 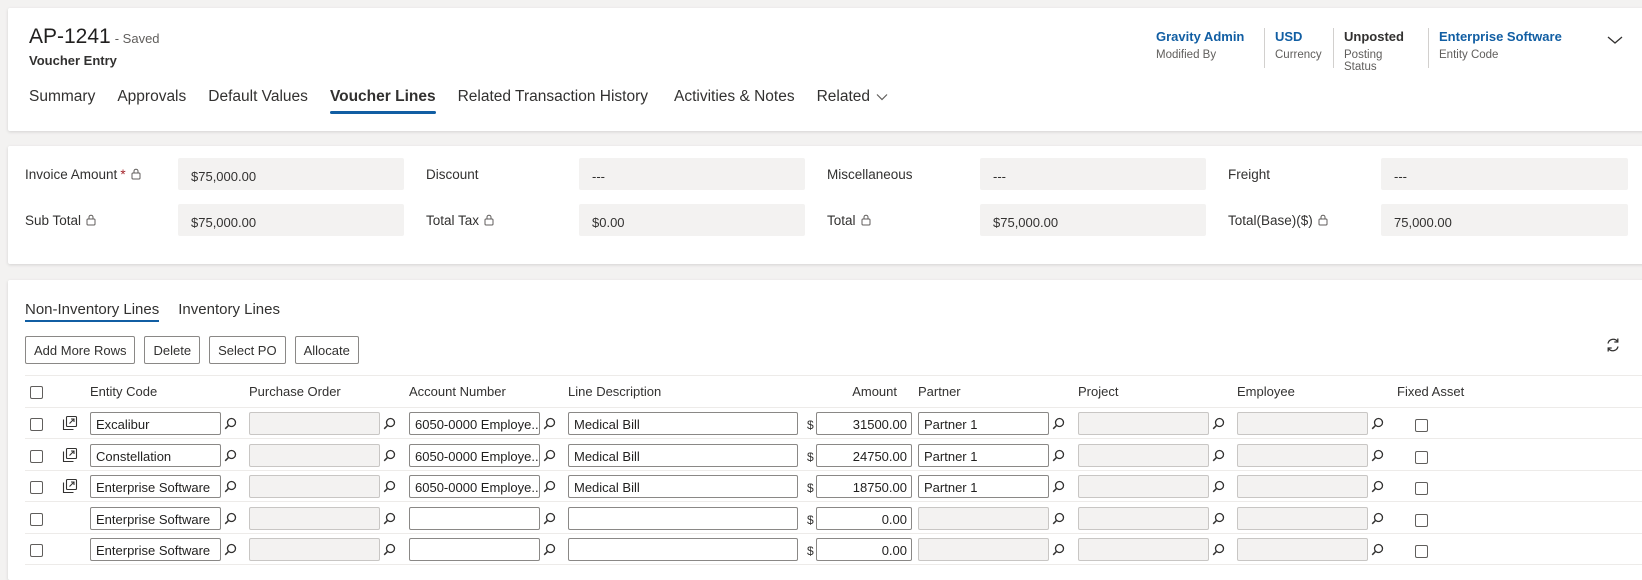 What do you see at coordinates (1430, 391) in the screenshot?
I see `column-fixed-asset: Fixed Asset` at bounding box center [1430, 391].